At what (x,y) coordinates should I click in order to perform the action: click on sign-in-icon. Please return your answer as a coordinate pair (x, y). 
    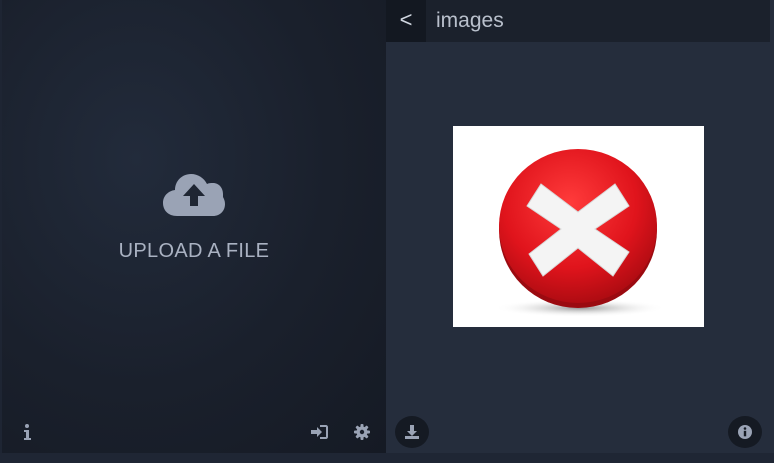
    Looking at the image, I should click on (320, 432).